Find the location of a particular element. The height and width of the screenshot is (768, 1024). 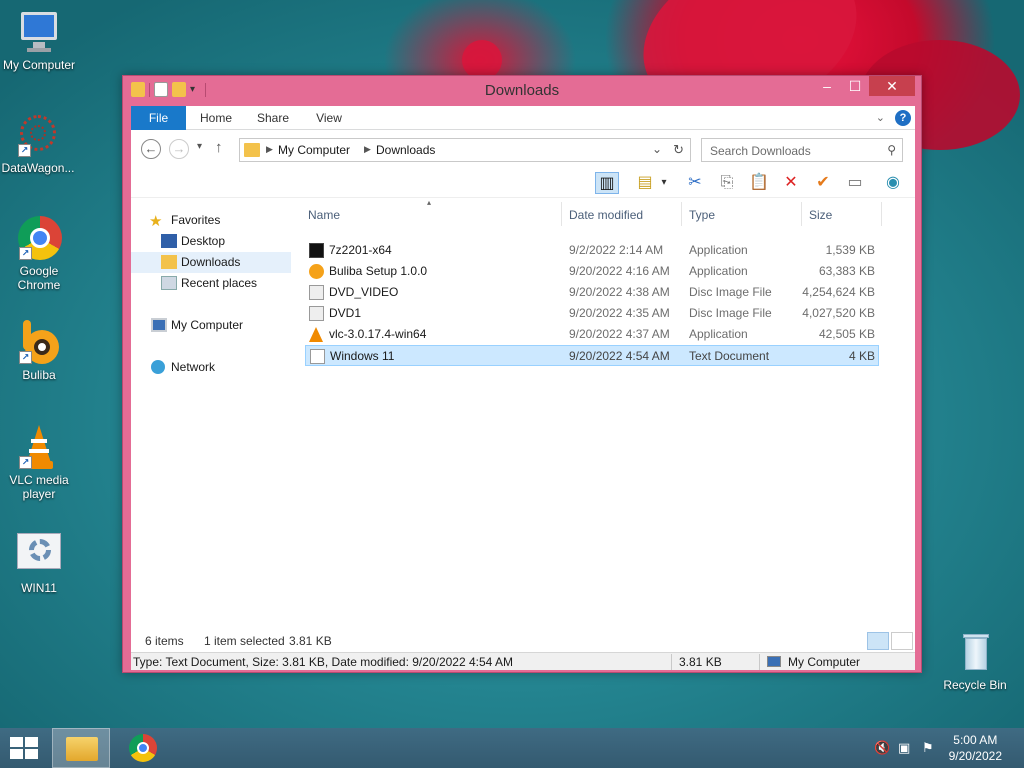

volume-muted-icon: 🔇 is located at coordinates (882, 748).